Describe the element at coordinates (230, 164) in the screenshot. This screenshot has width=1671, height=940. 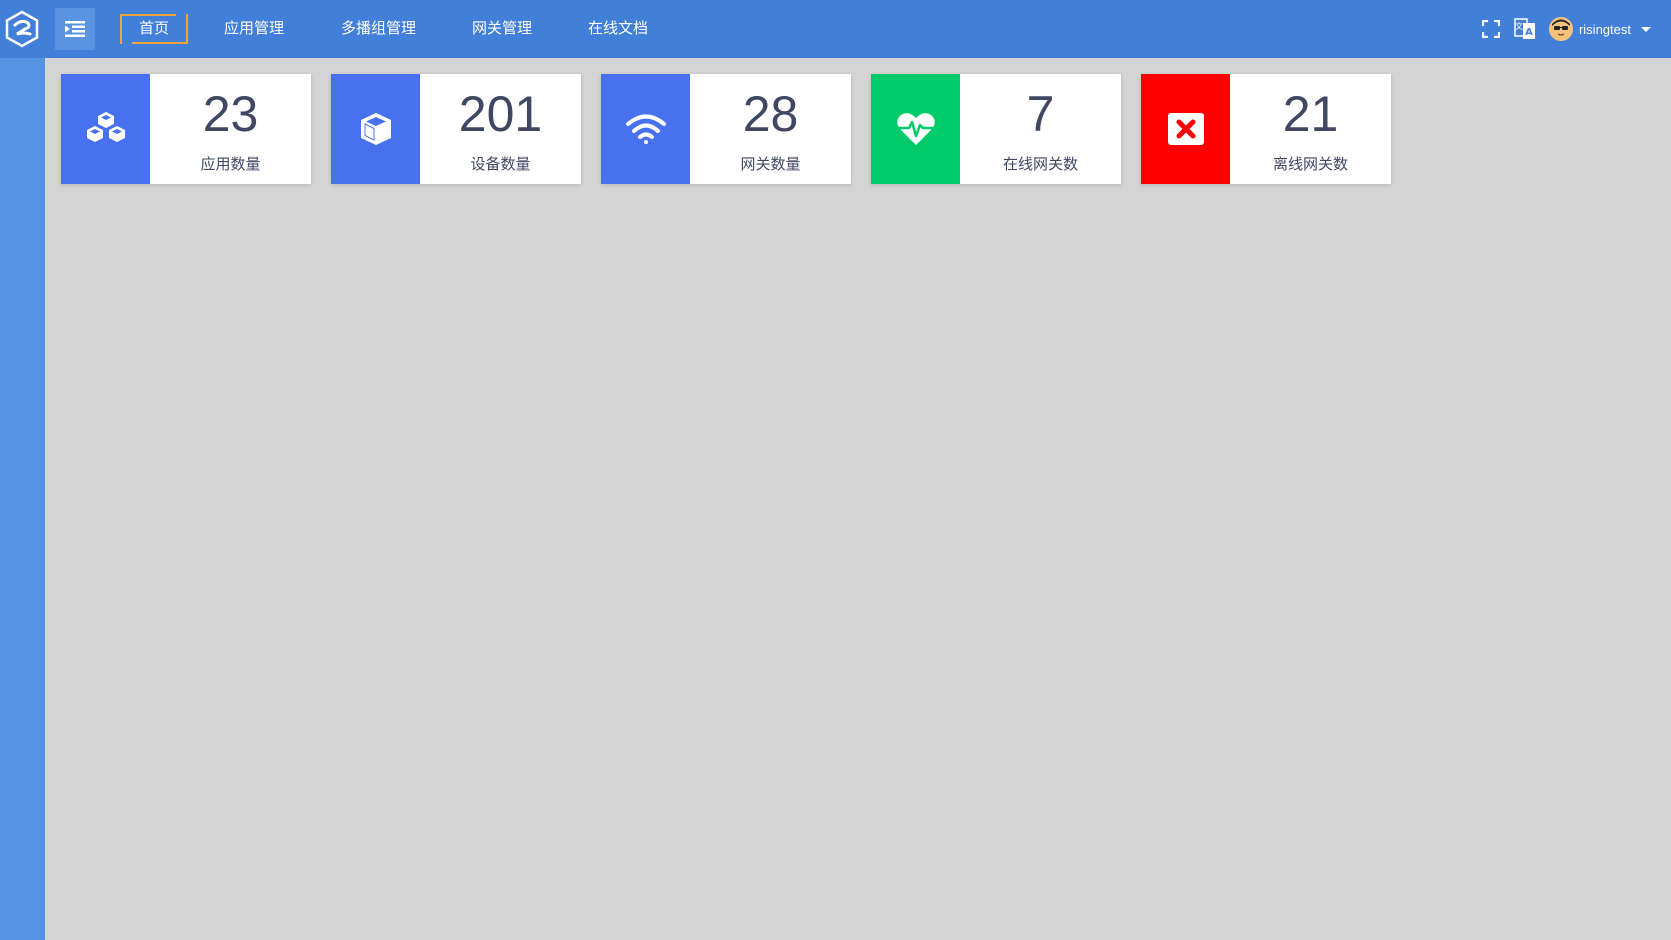
I see `stat-label: 应用数量` at that location.